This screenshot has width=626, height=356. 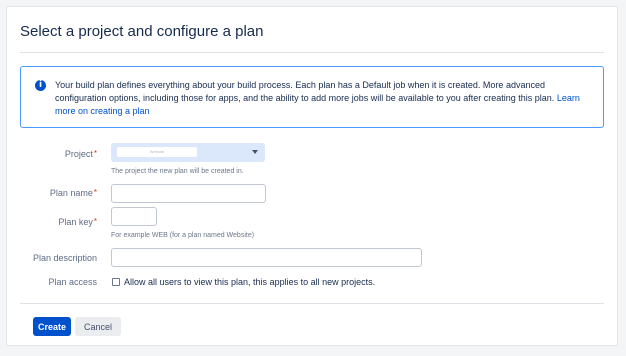 I want to click on create-button: Create, so click(x=52, y=326).